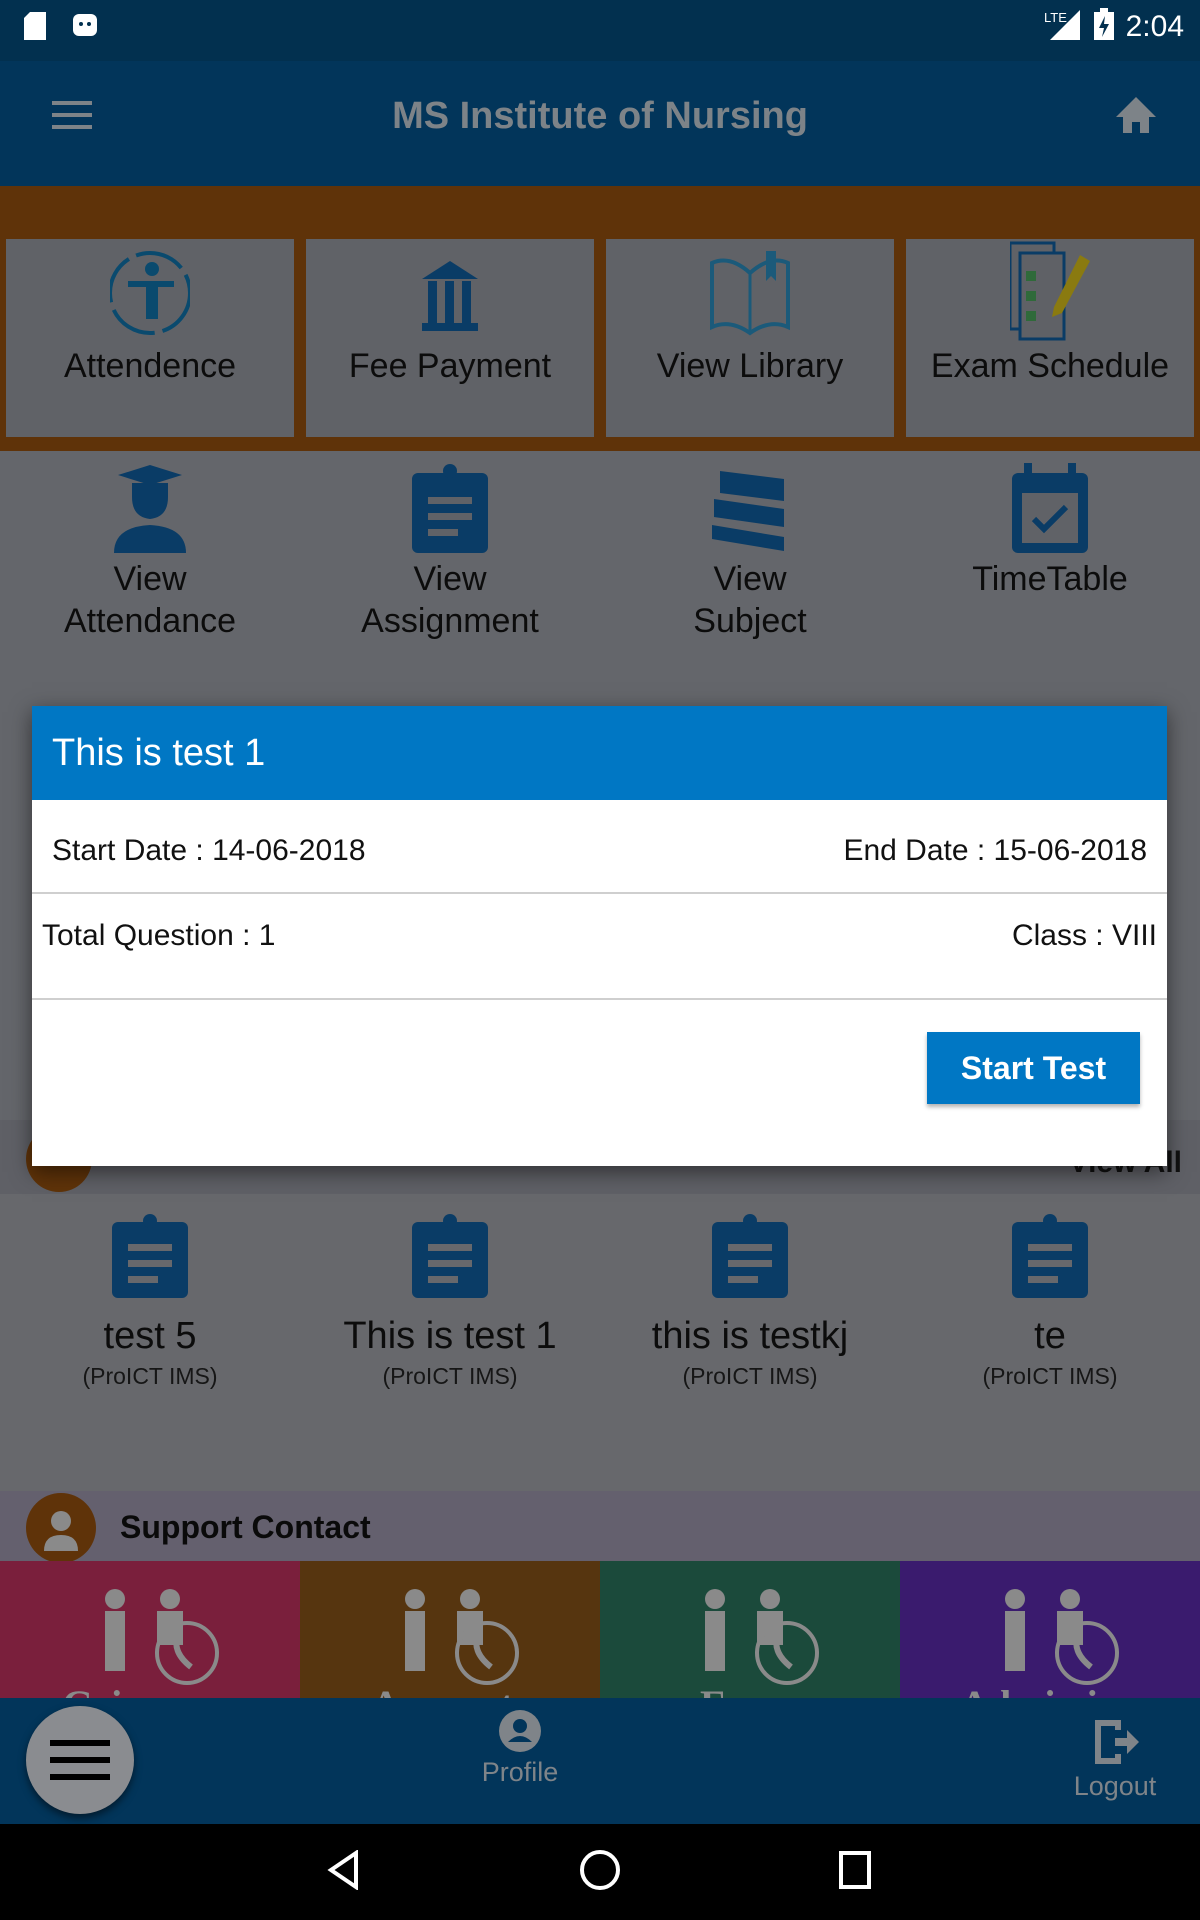 This screenshot has height=1920, width=1200. I want to click on class-value: Class : VIII, so click(1084, 935).